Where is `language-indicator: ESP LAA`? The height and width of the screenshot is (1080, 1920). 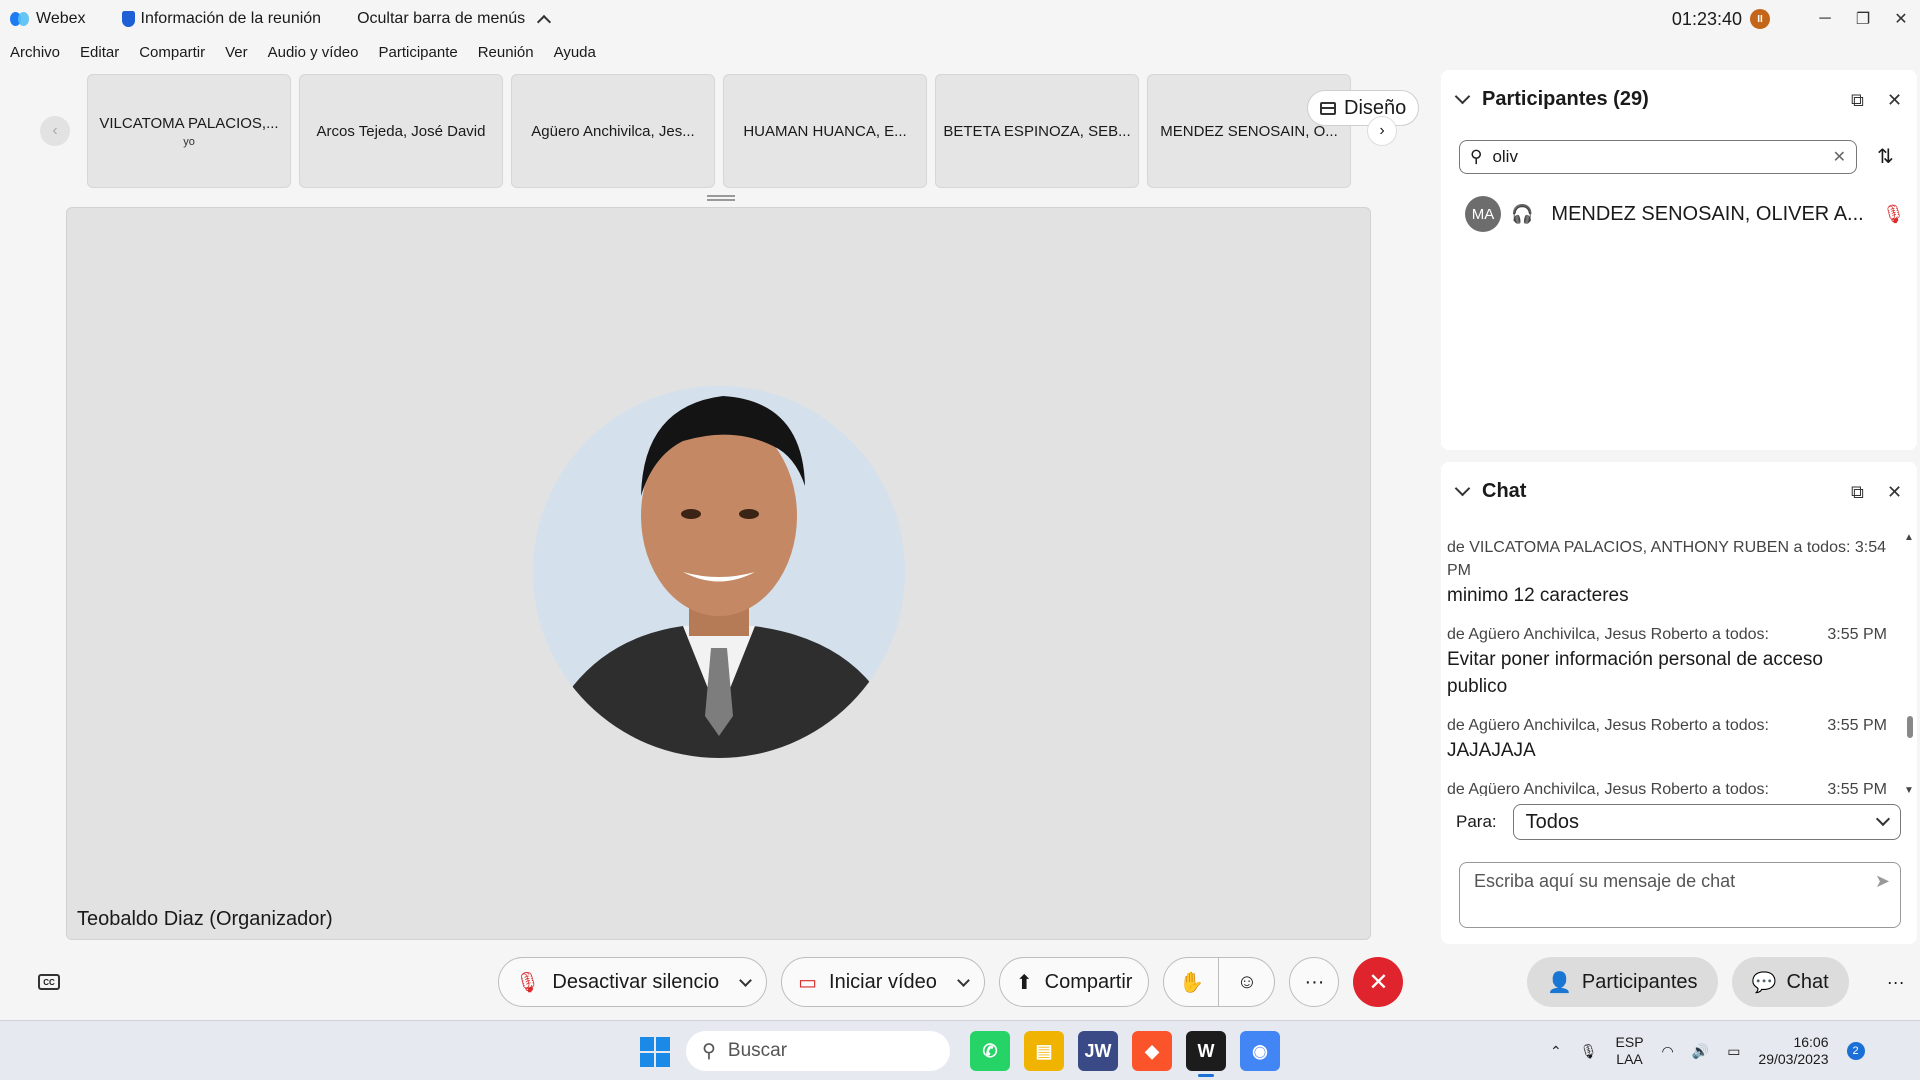 language-indicator: ESP LAA is located at coordinates (1630, 1051).